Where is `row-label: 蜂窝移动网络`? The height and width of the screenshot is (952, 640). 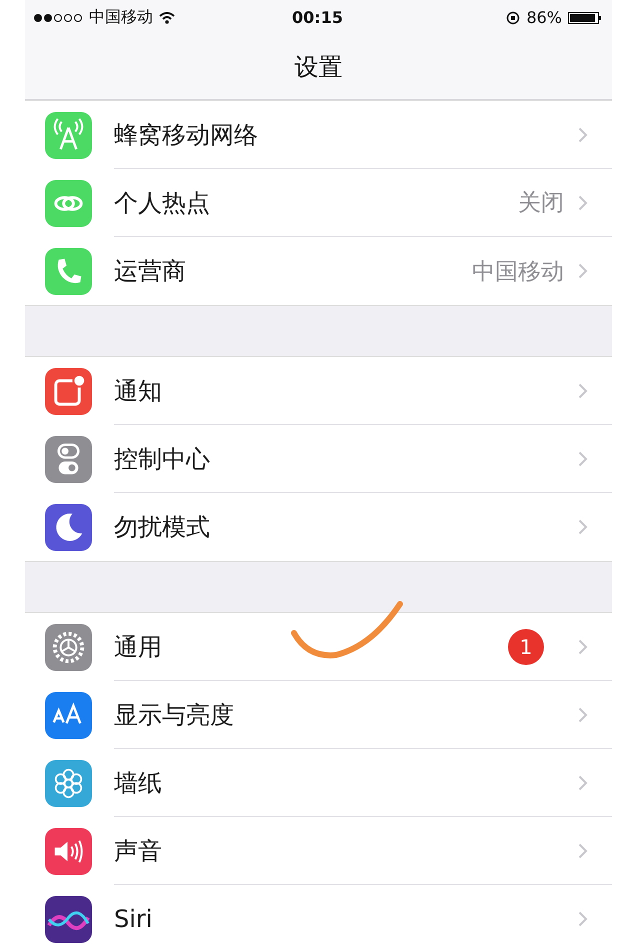 row-label: 蜂窝移动网络 is located at coordinates (186, 135).